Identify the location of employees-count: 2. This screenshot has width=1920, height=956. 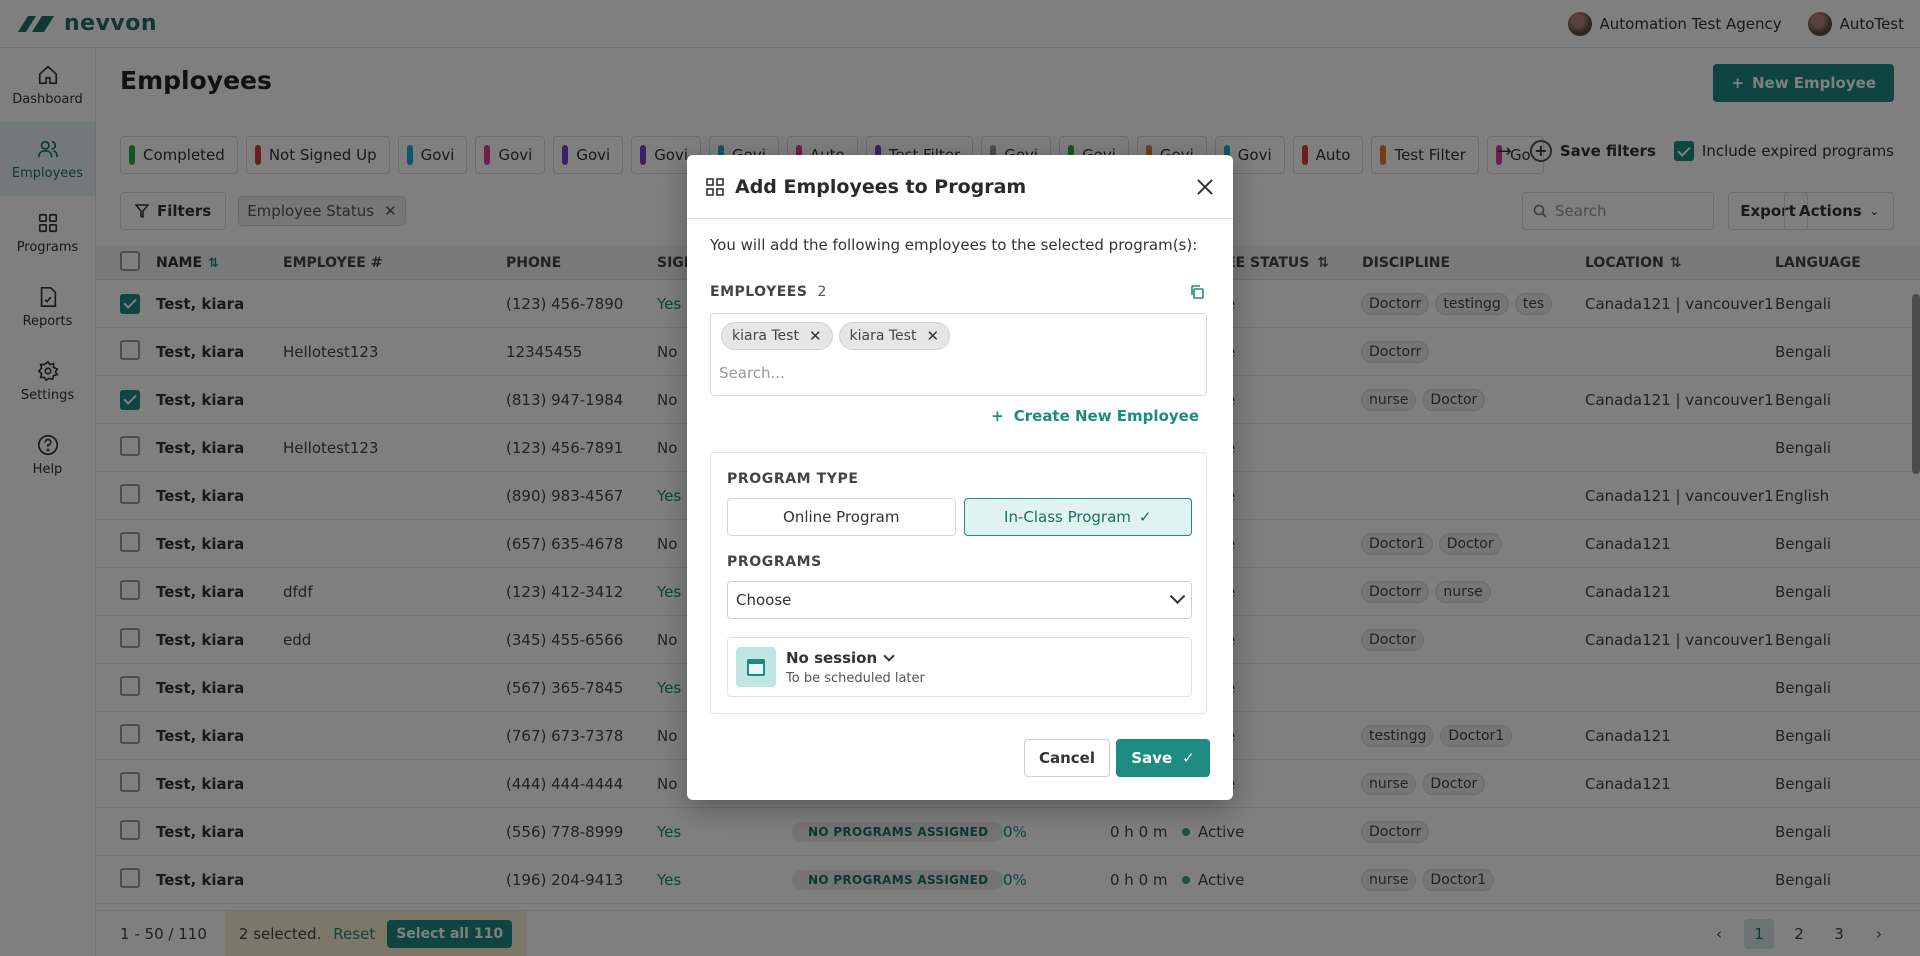
(822, 292).